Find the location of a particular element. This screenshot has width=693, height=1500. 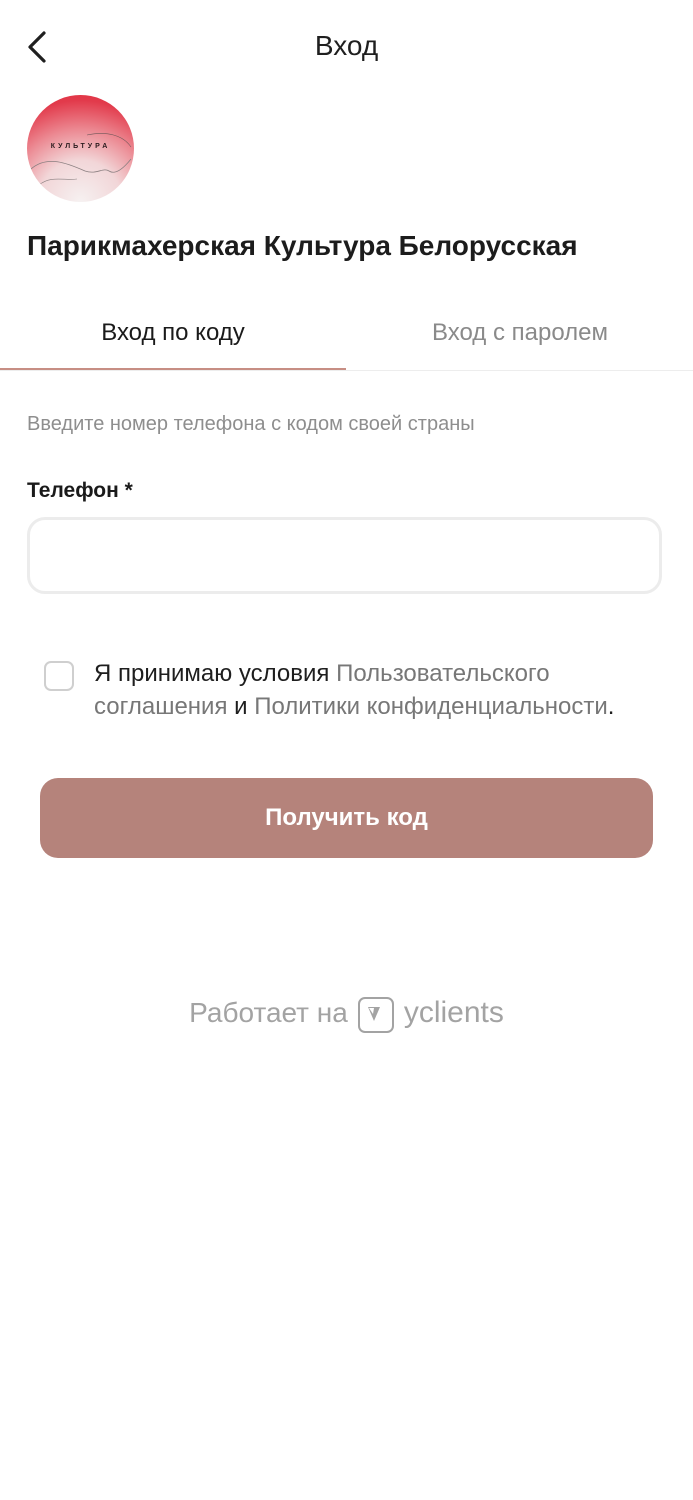

consent-prefix: Я принимаю условия is located at coordinates (215, 673).